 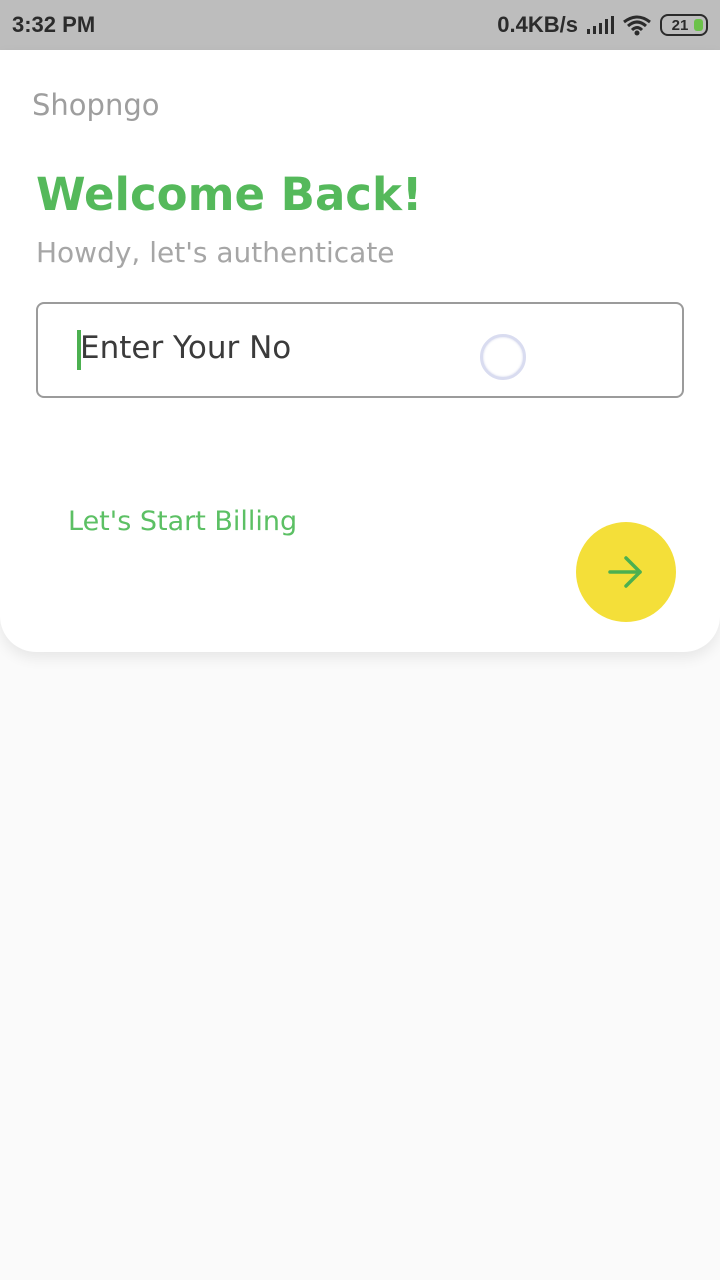 I want to click on battery-fill, so click(x=698, y=25).